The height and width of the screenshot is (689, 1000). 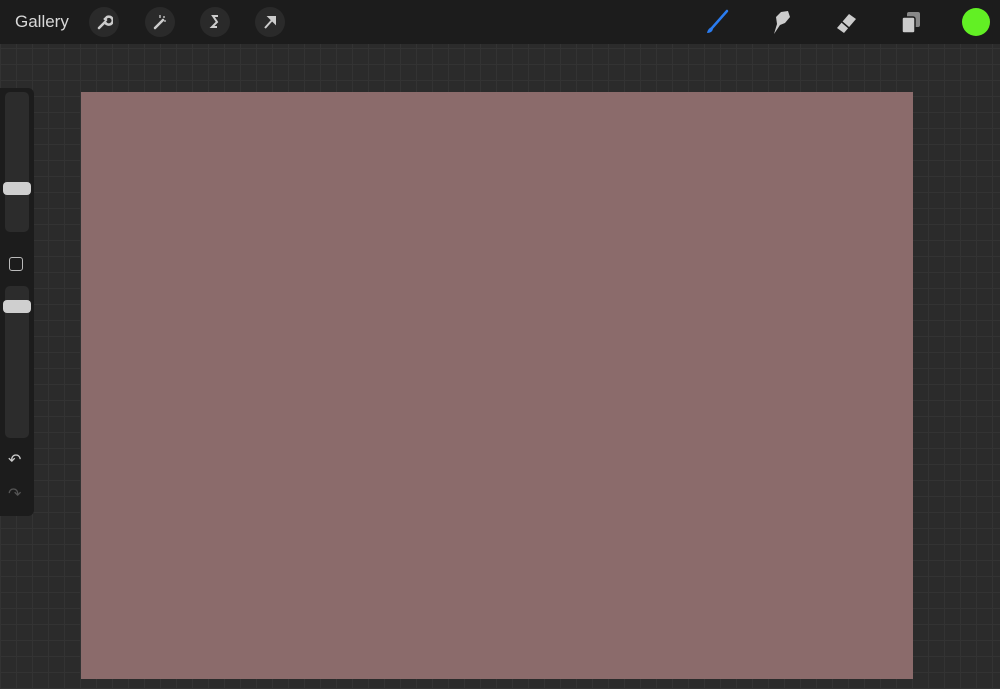 I want to click on transform-button, so click(x=270, y=22).